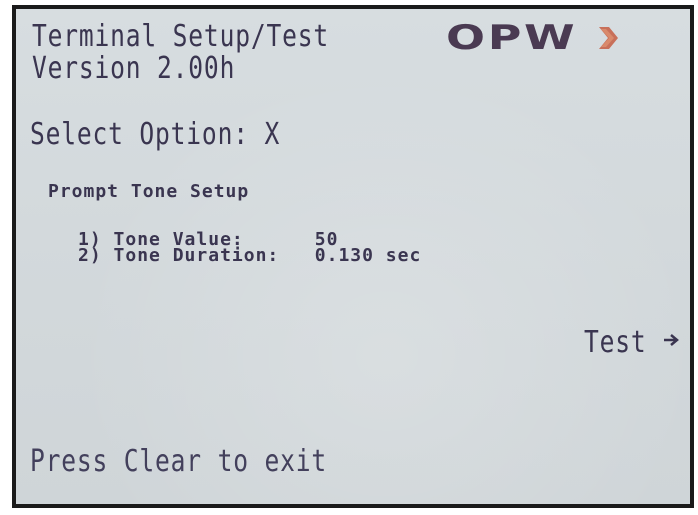 The width and height of the screenshot is (698, 515). What do you see at coordinates (609, 38) in the screenshot?
I see `logo-arrow-icon` at bounding box center [609, 38].